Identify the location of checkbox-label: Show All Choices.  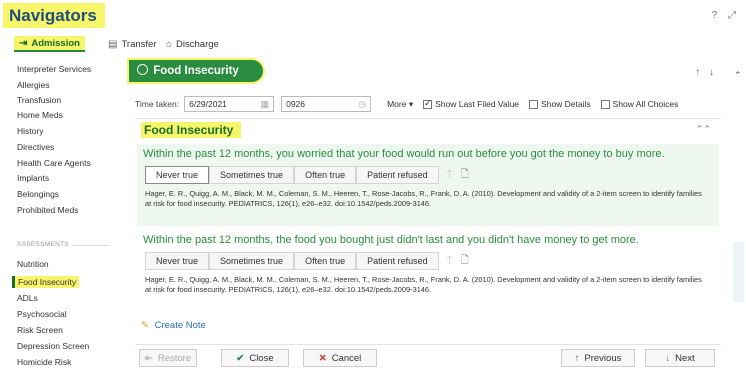
(645, 104).